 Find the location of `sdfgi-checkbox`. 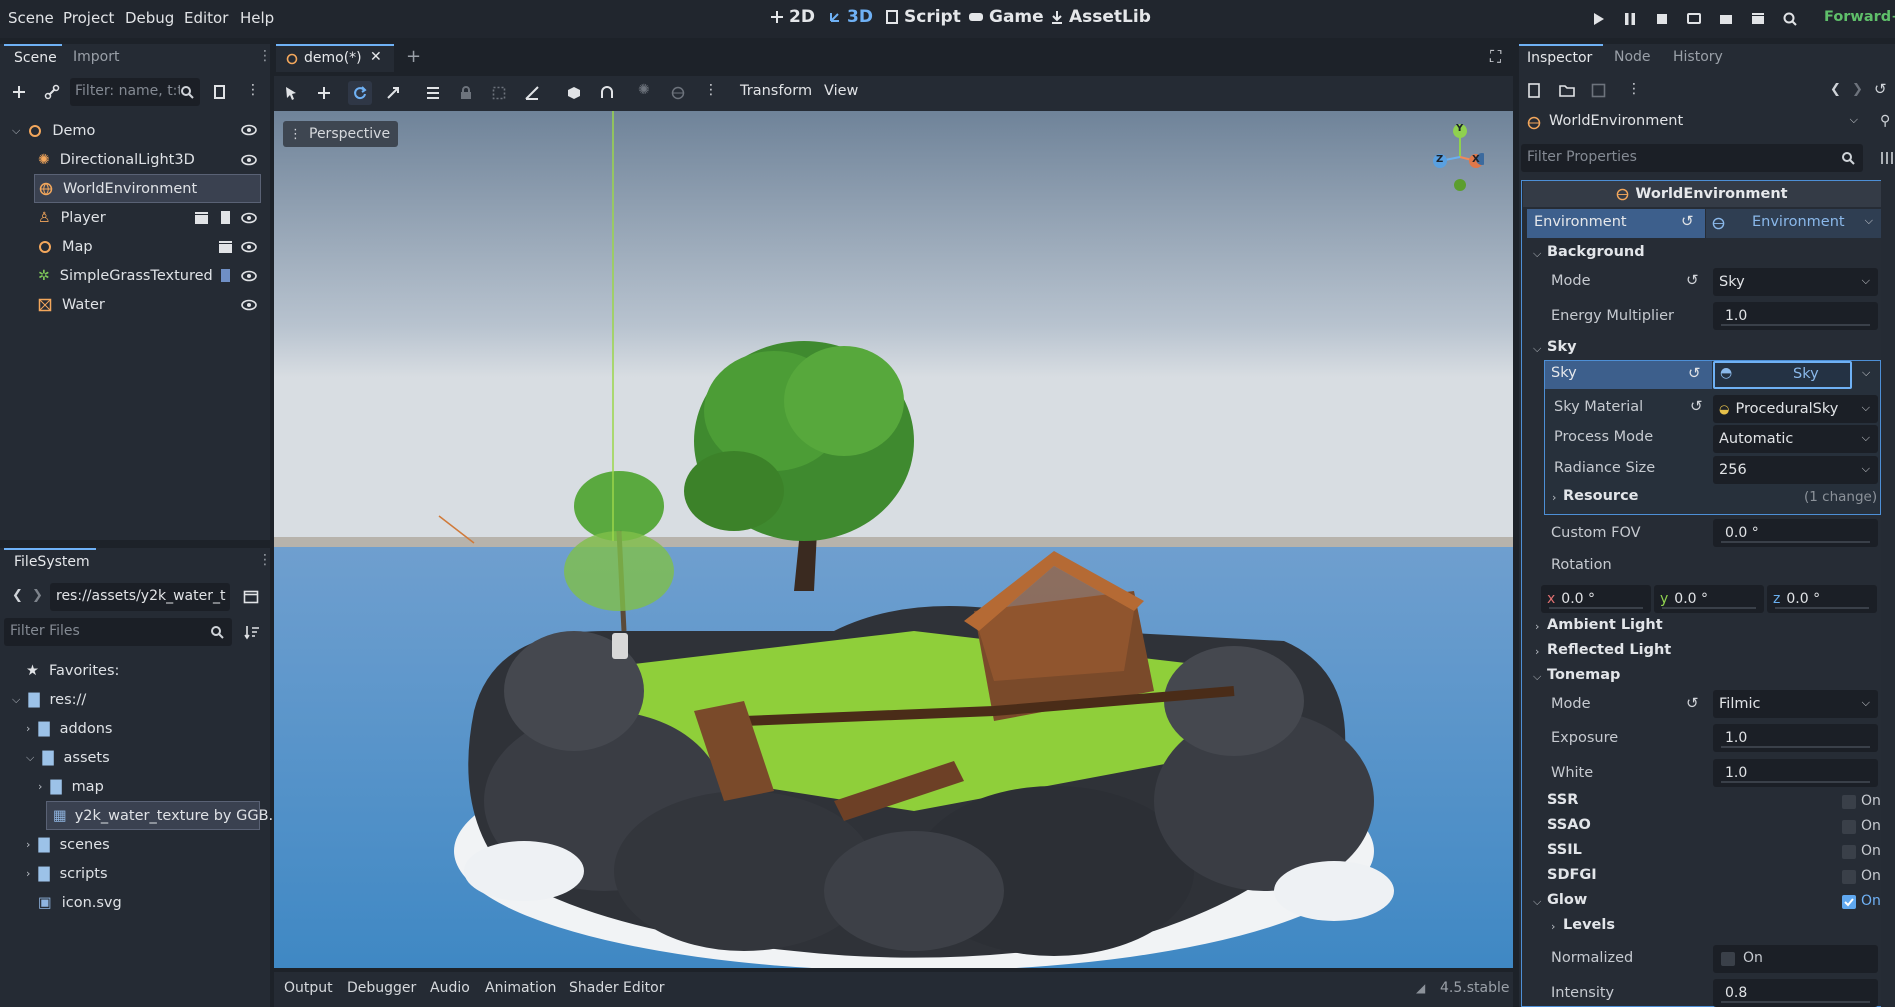

sdfgi-checkbox is located at coordinates (1849, 877).